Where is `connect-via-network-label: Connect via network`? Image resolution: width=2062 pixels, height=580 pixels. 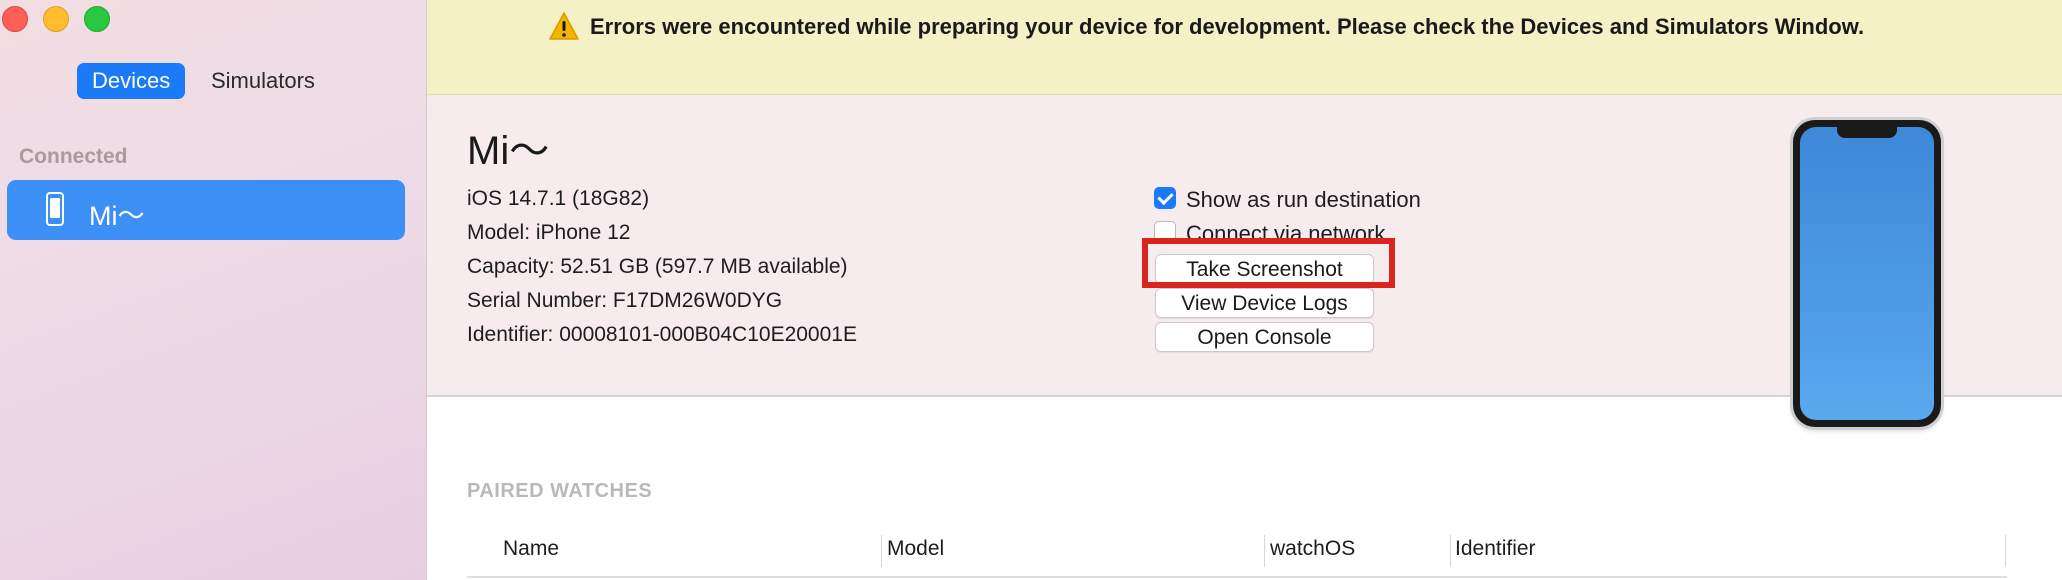
connect-via-network-label: Connect via network is located at coordinates (1285, 234).